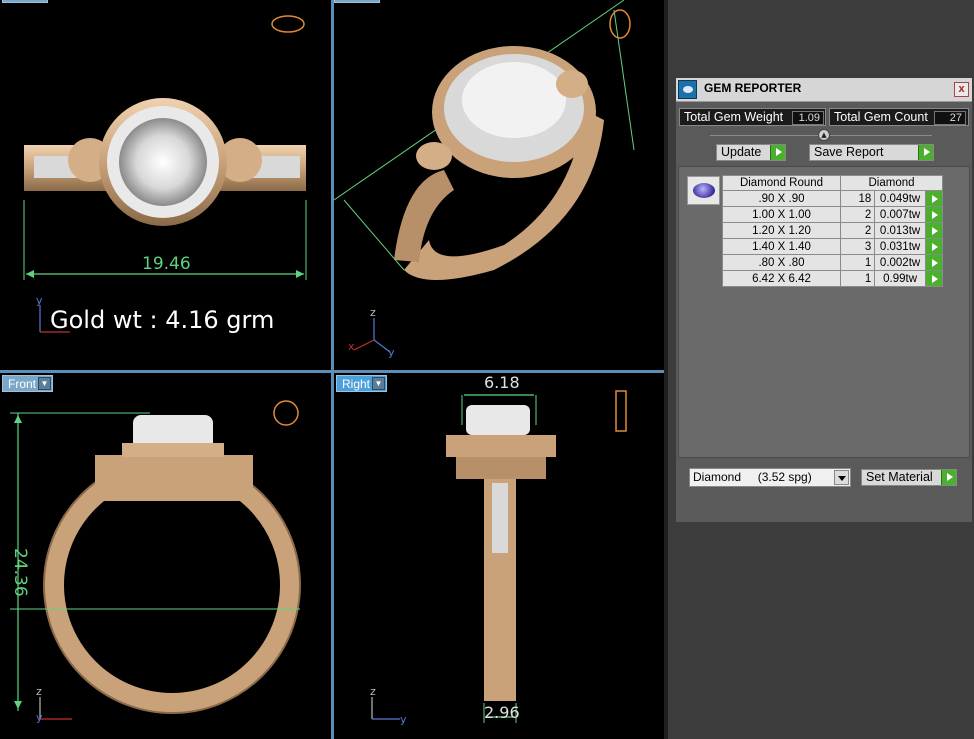 This screenshot has width=974, height=739. Describe the element at coordinates (484, 176) in the screenshot. I see `perspective-view-render` at that location.